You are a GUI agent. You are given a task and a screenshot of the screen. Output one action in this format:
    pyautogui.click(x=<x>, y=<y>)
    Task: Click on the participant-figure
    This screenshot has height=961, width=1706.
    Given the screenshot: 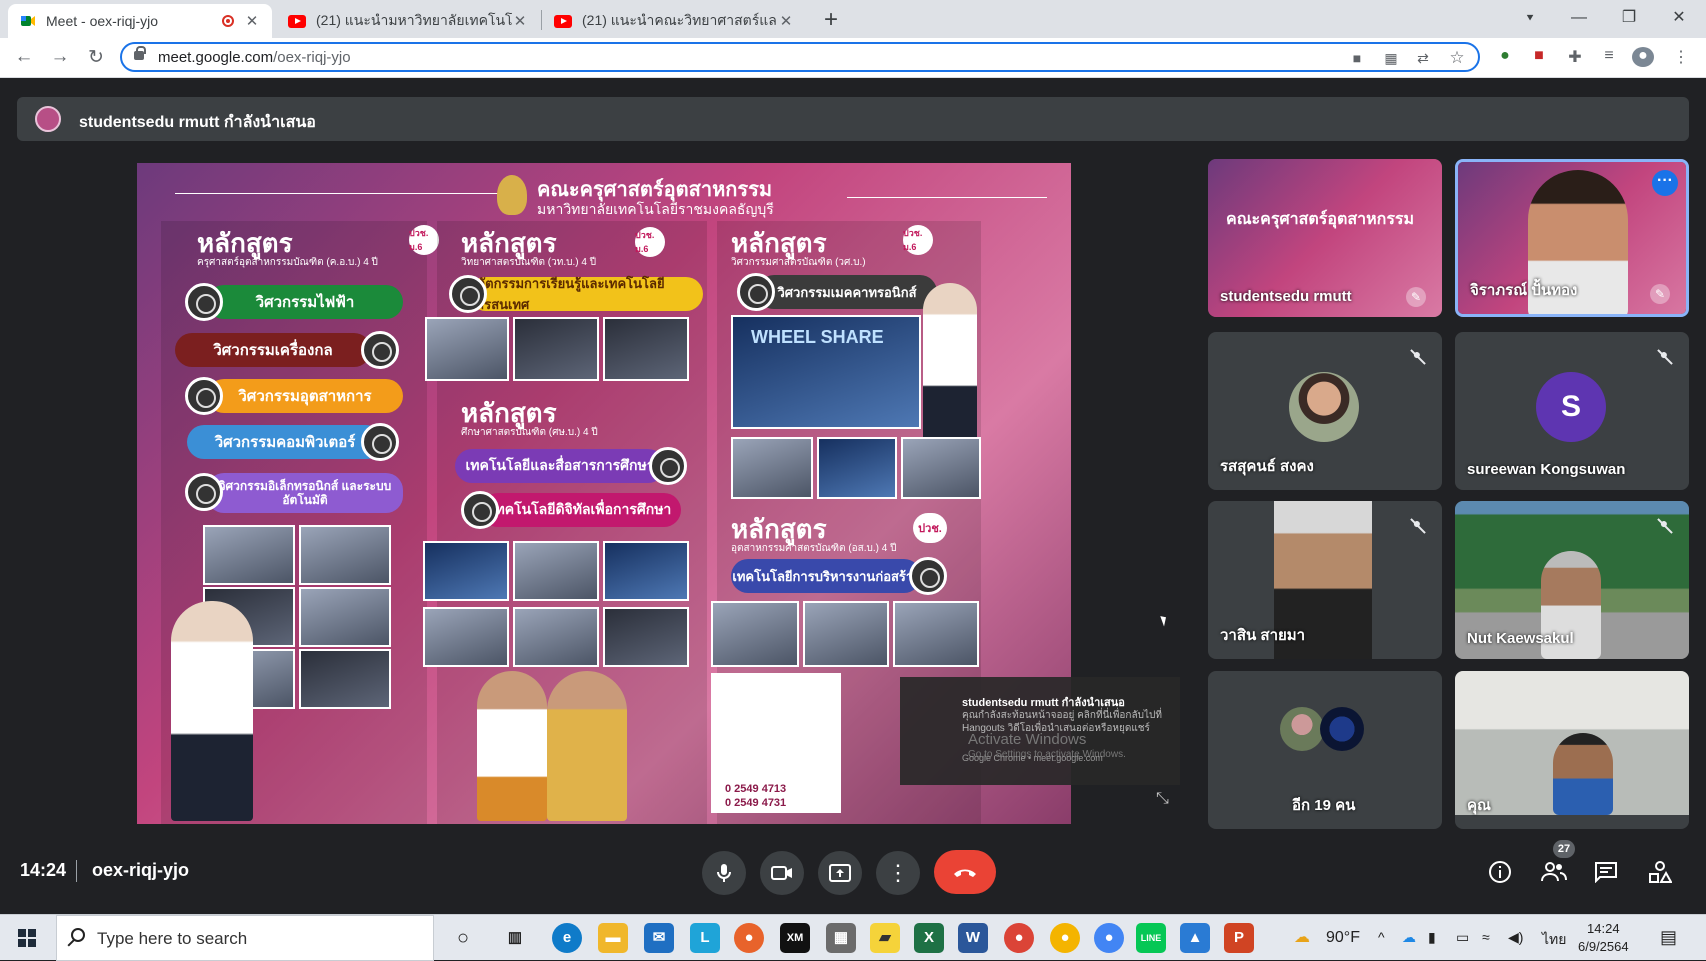 What is the action you would take?
    pyautogui.click(x=1583, y=774)
    